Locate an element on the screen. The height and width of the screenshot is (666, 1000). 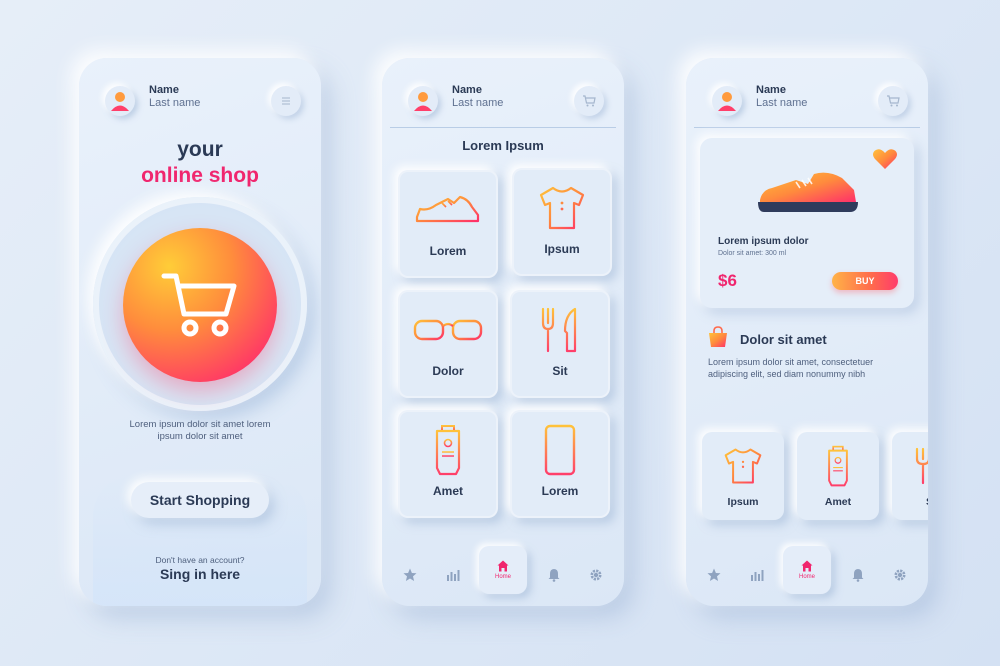
sign-in-link: Sing in here is located at coordinates (200, 574).